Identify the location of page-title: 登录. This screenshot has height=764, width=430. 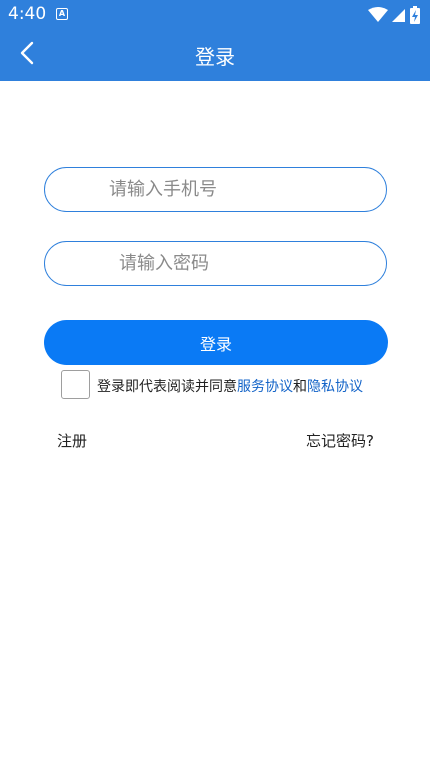
(215, 57).